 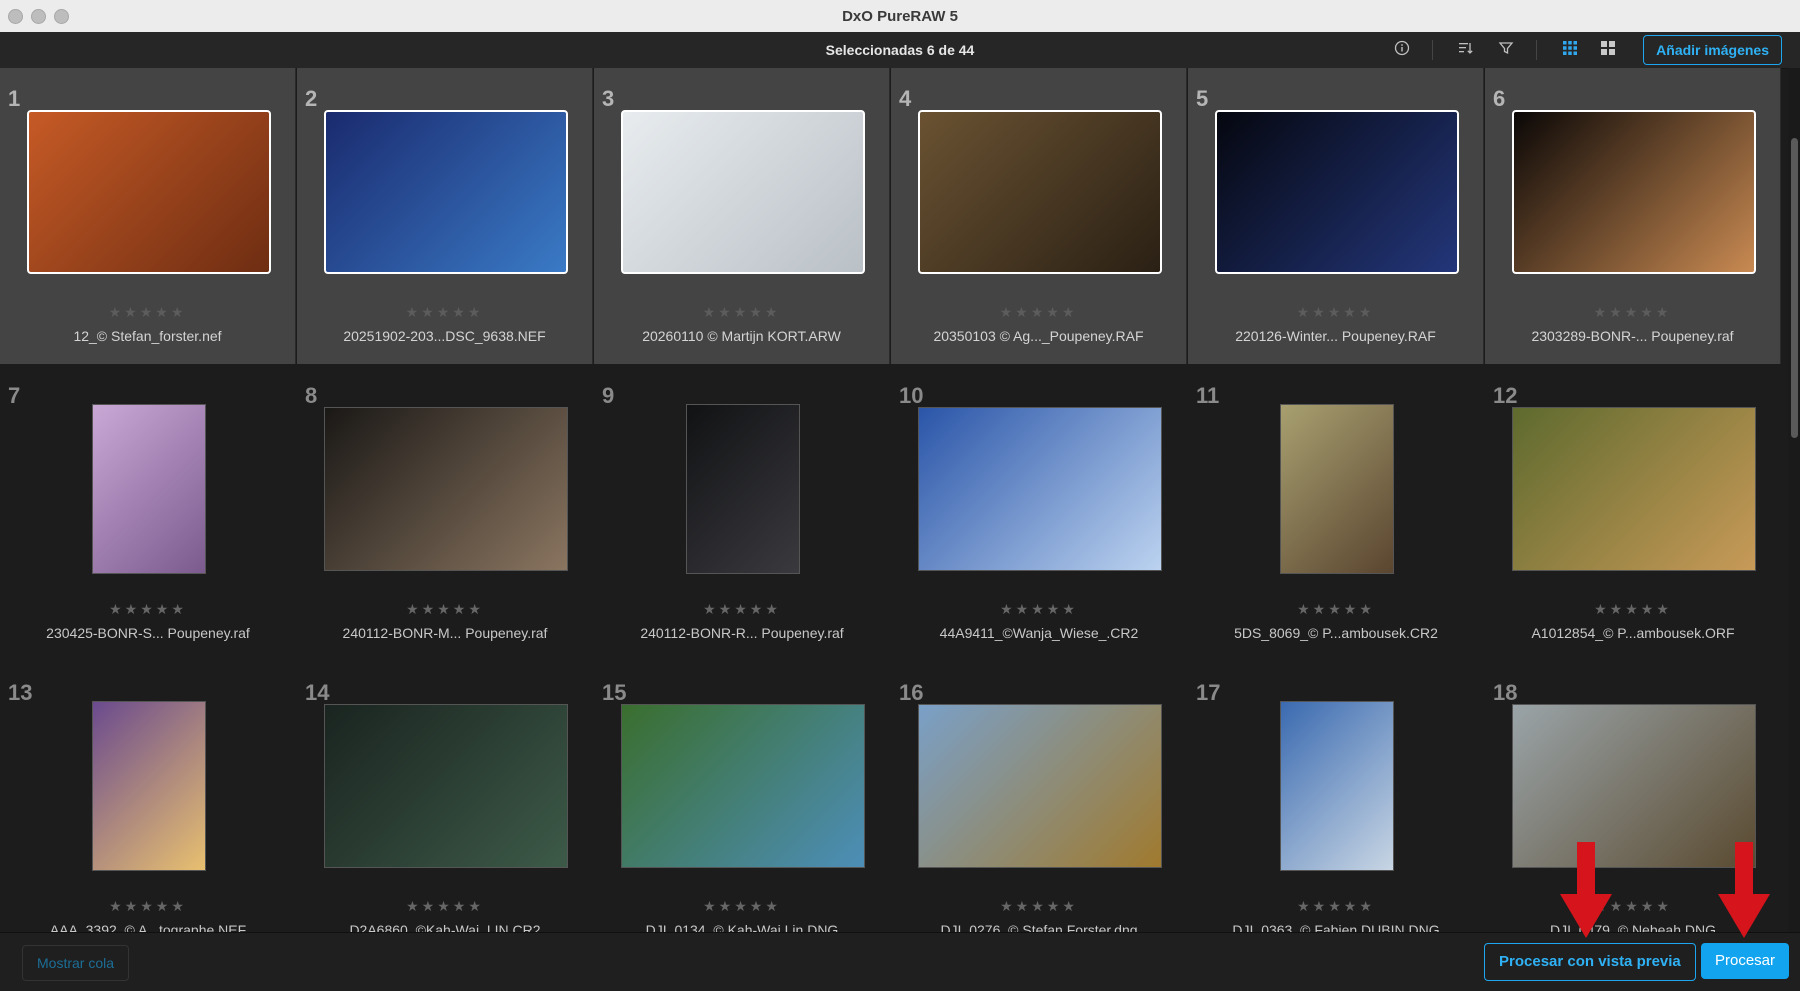 I want to click on thumbnail-cell: 16 ★★★★★ DJI_0276_© Stefan Forster.dng, so click(x=1039, y=810).